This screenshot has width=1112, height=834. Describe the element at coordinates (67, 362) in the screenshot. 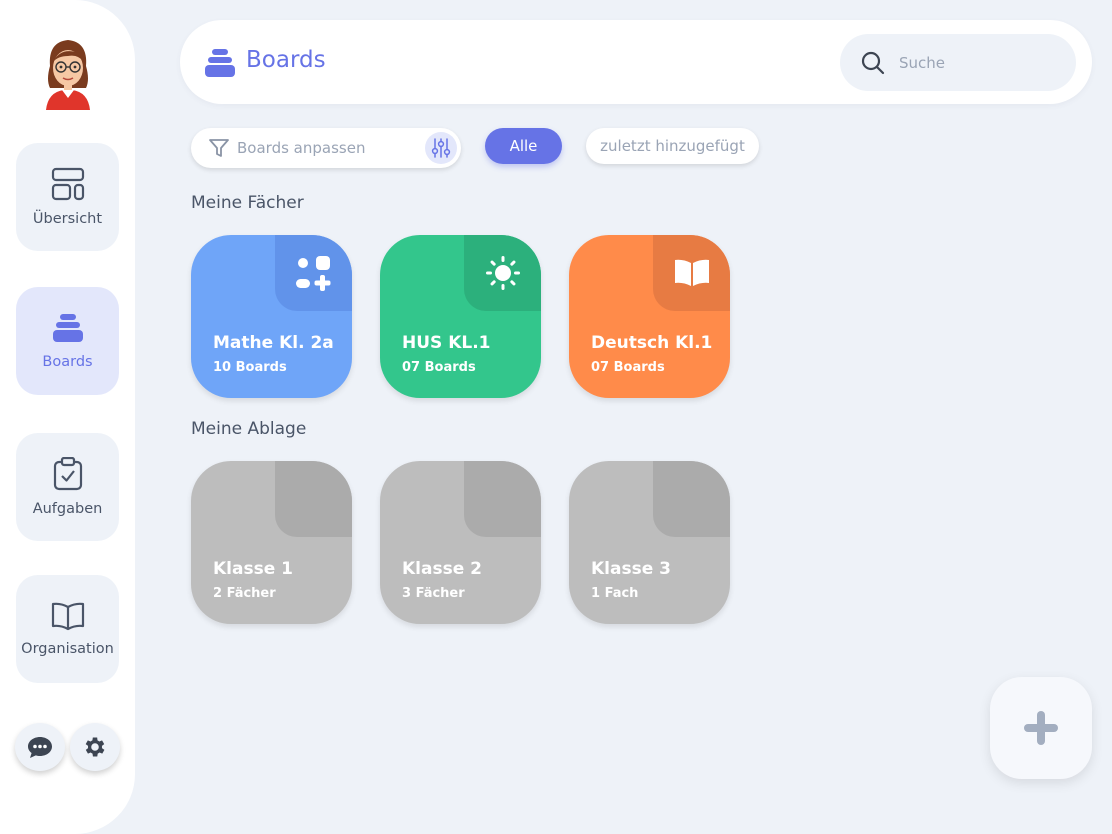

I see `sidebar-item-label: Boards` at that location.